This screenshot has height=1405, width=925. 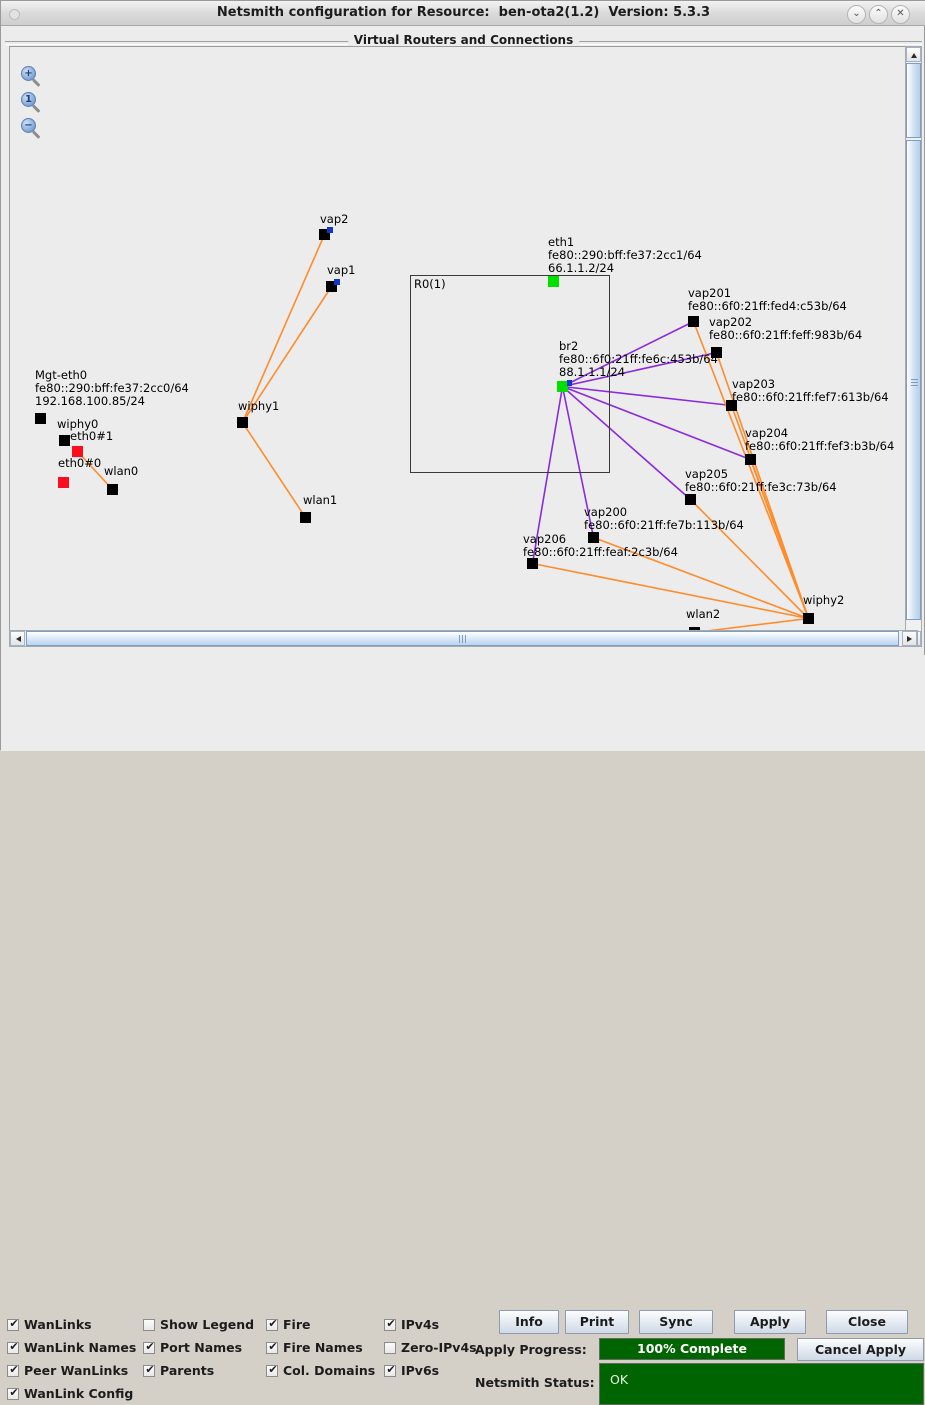 What do you see at coordinates (32, 103) in the screenshot?
I see `zoom-reset-icon: 1` at bounding box center [32, 103].